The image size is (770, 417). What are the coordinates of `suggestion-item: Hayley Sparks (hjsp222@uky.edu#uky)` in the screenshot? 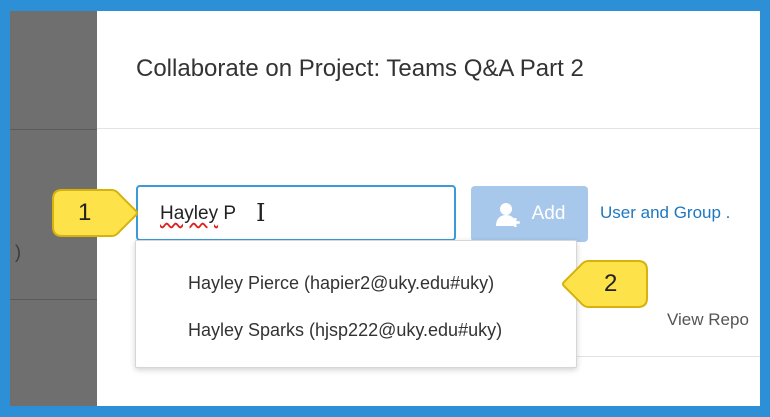 It's located at (345, 330).